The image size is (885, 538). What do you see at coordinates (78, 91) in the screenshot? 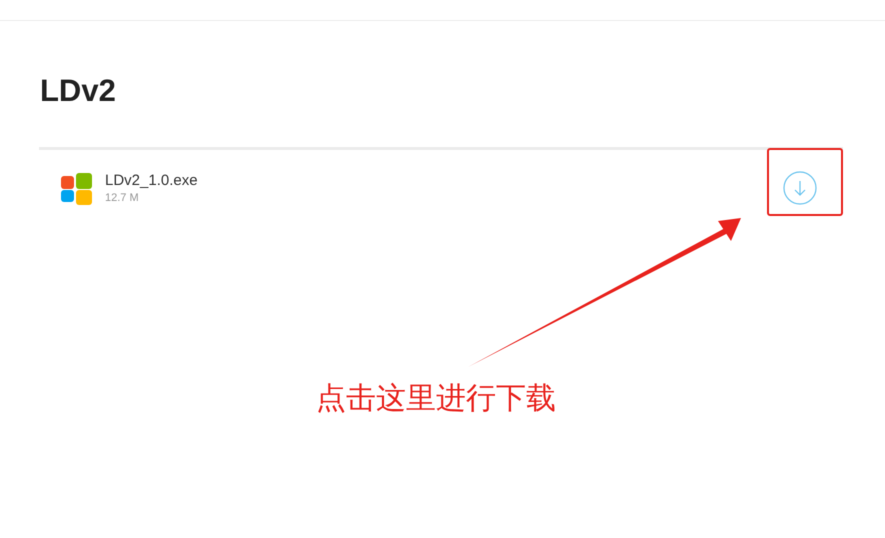
I see `page-title: LDv2` at bounding box center [78, 91].